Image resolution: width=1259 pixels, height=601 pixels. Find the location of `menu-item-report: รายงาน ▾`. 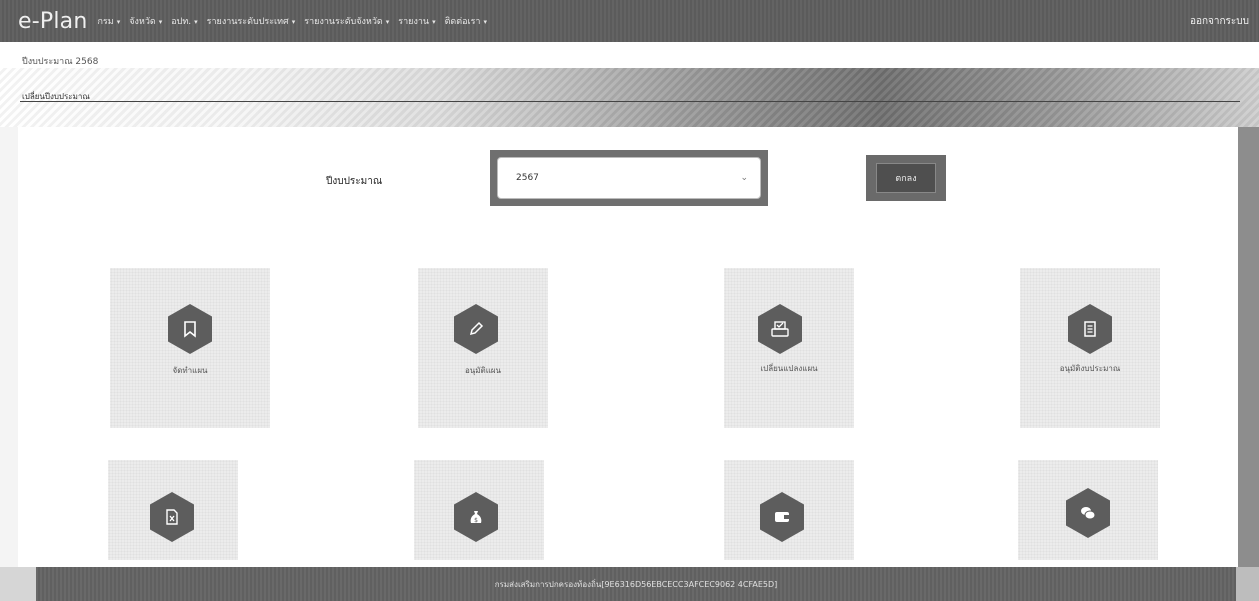

menu-item-report: รายงาน ▾ is located at coordinates (416, 21).